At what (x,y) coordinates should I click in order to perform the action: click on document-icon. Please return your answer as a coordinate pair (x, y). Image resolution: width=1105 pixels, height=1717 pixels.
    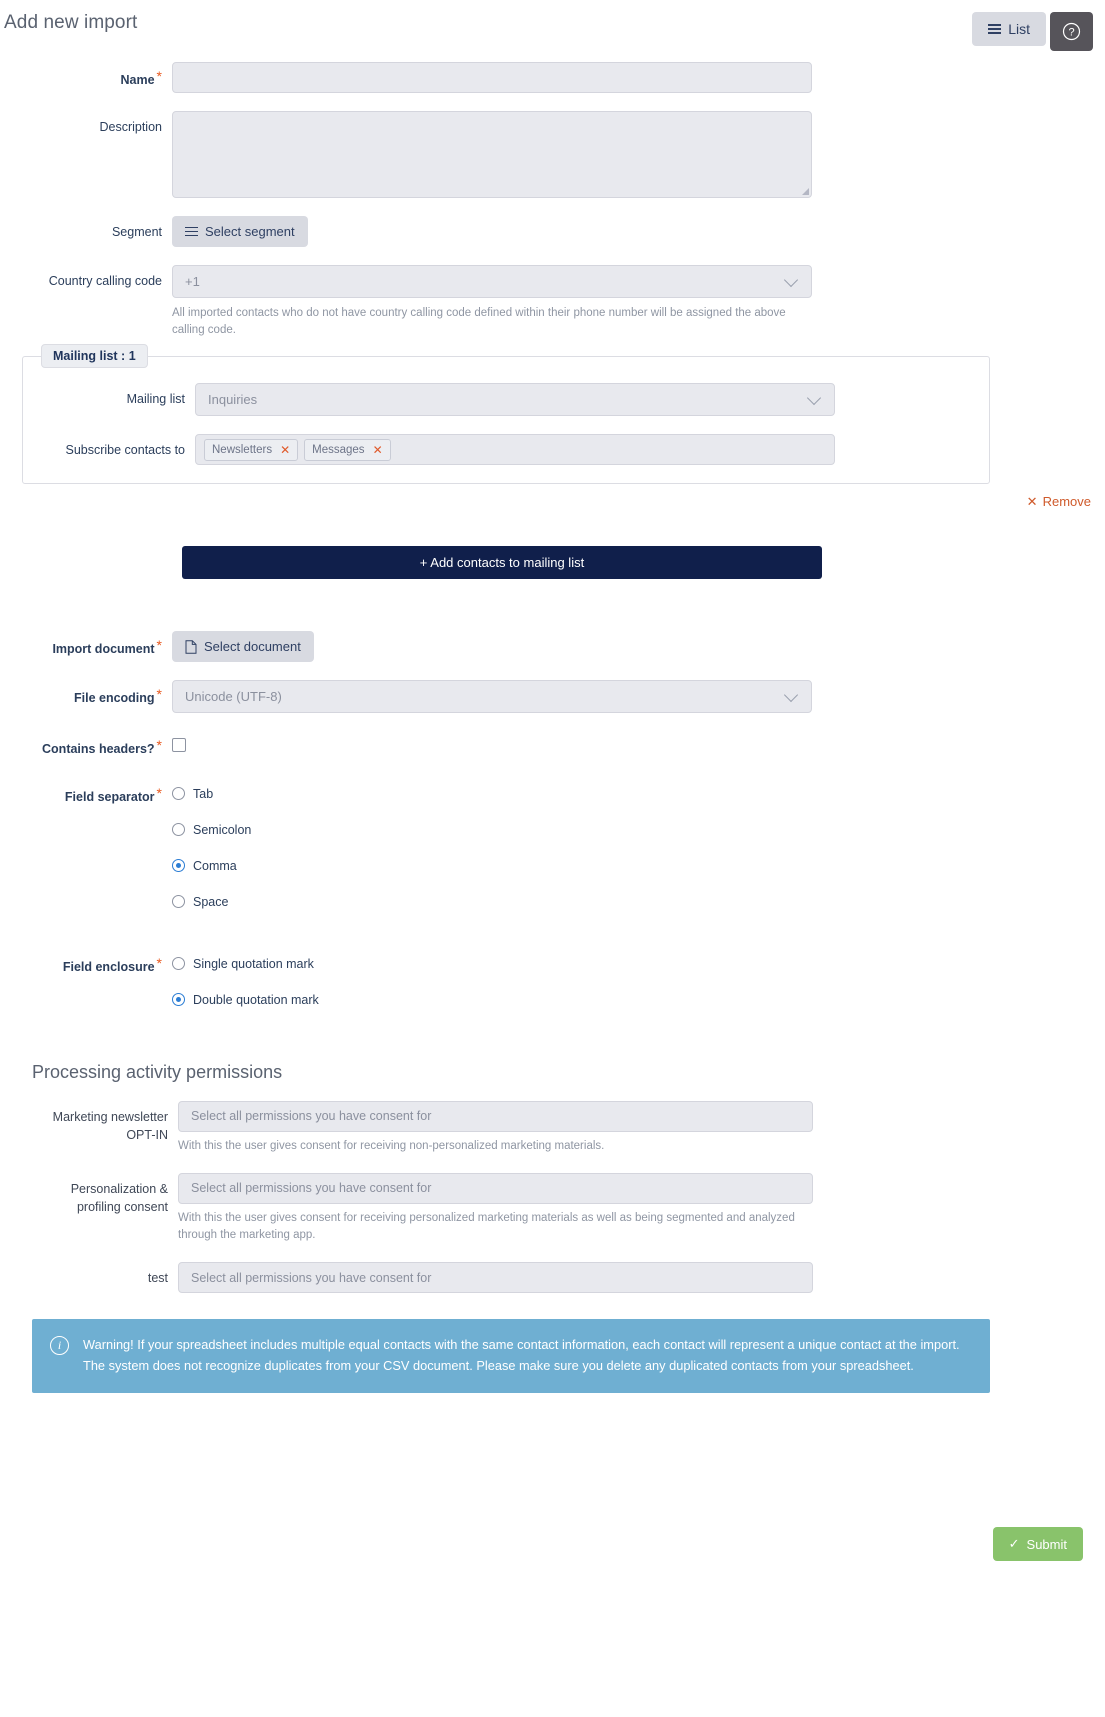
    Looking at the image, I should click on (191, 647).